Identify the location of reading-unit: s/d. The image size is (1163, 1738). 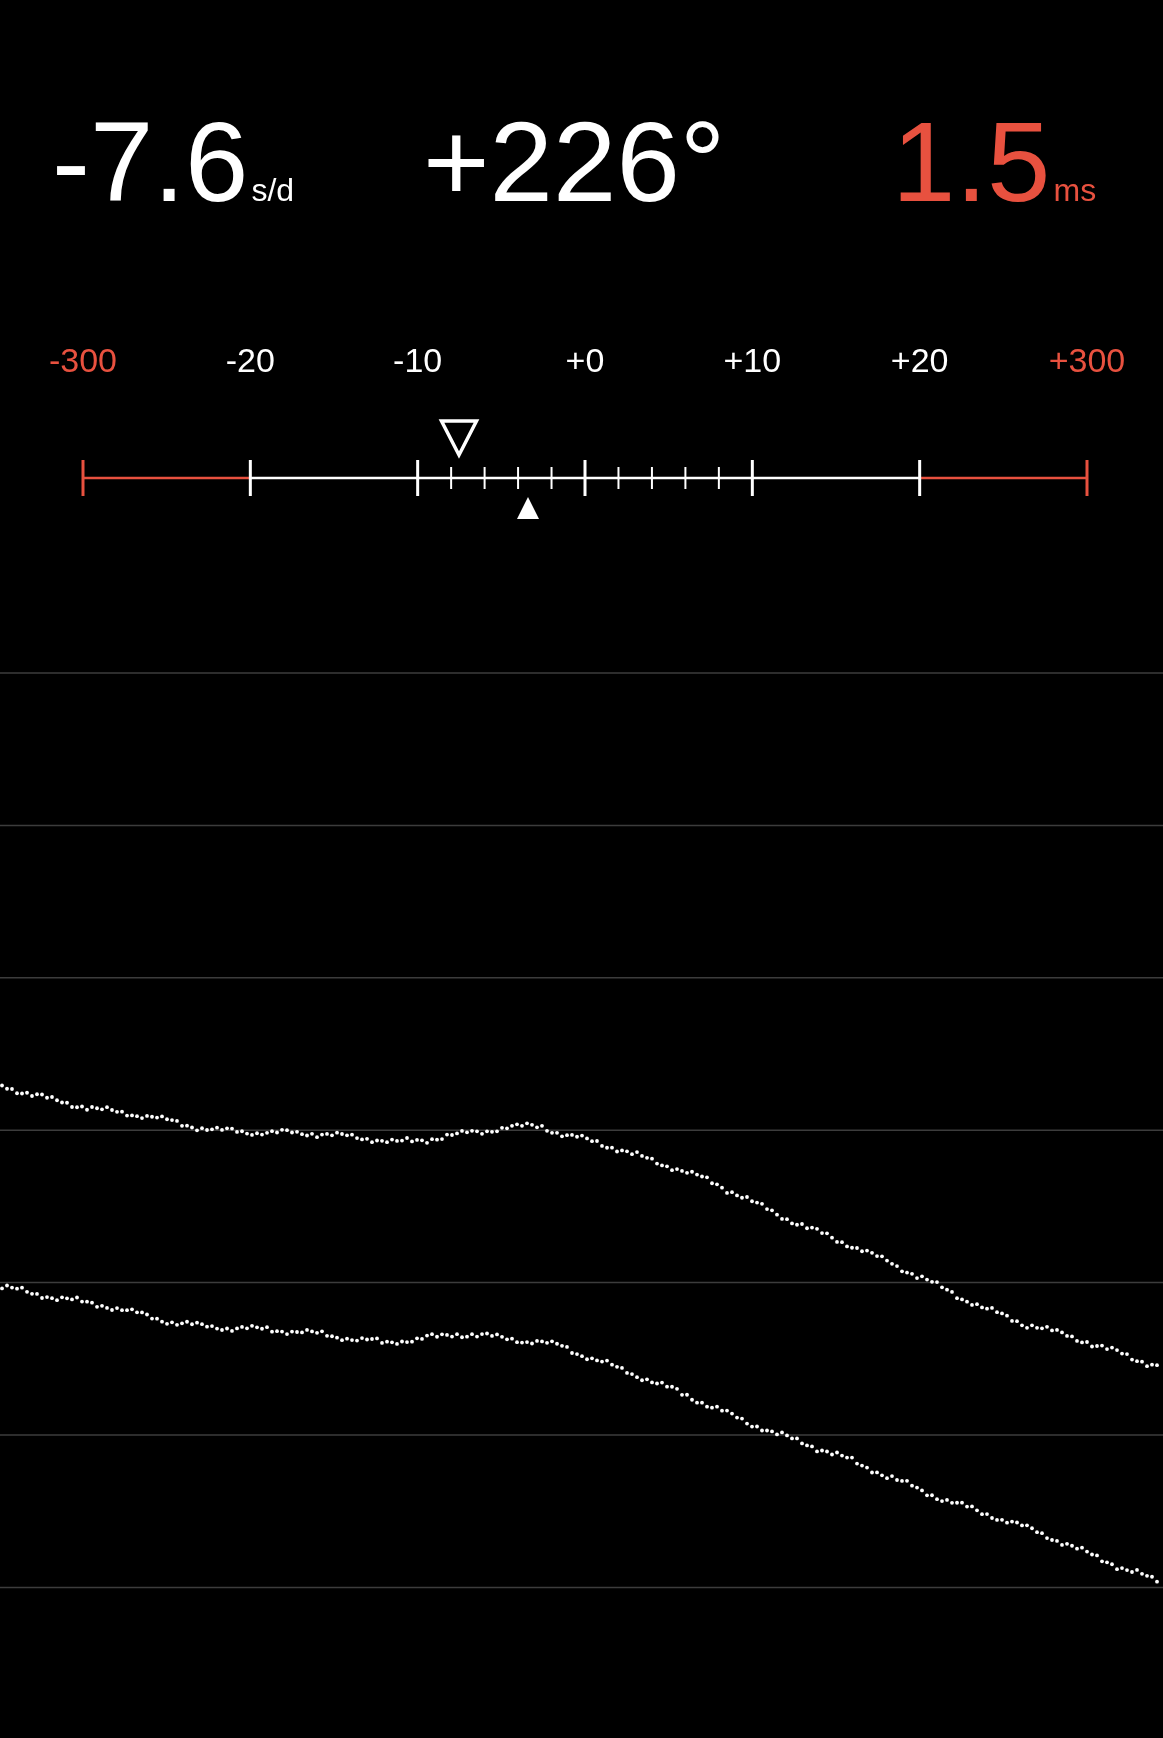
(273, 190).